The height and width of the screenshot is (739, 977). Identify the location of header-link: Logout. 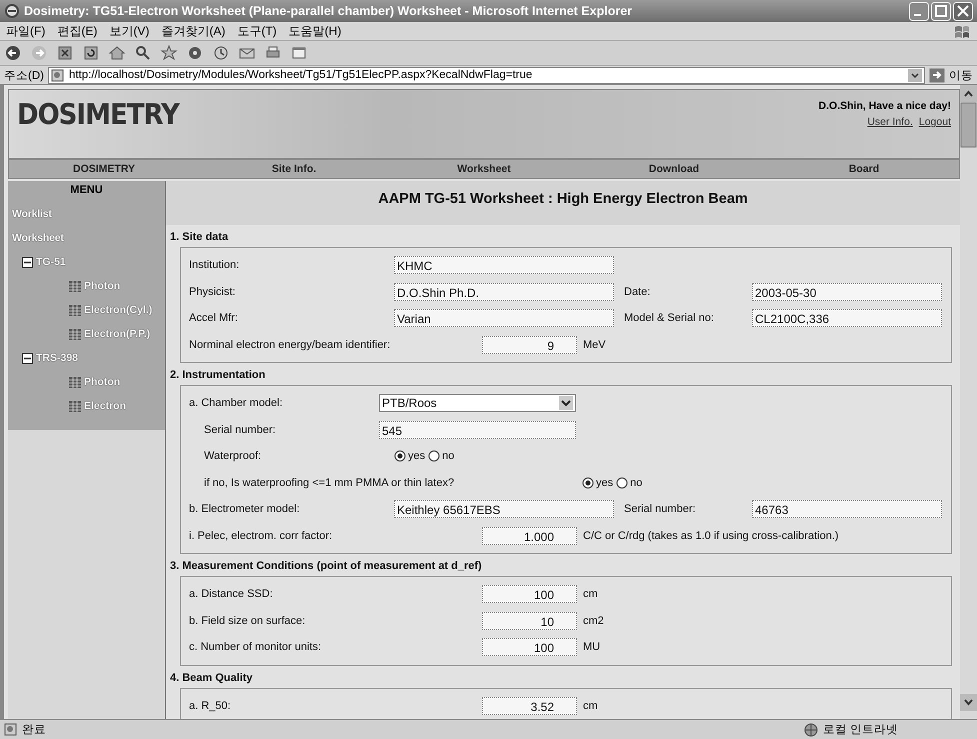
(934, 122).